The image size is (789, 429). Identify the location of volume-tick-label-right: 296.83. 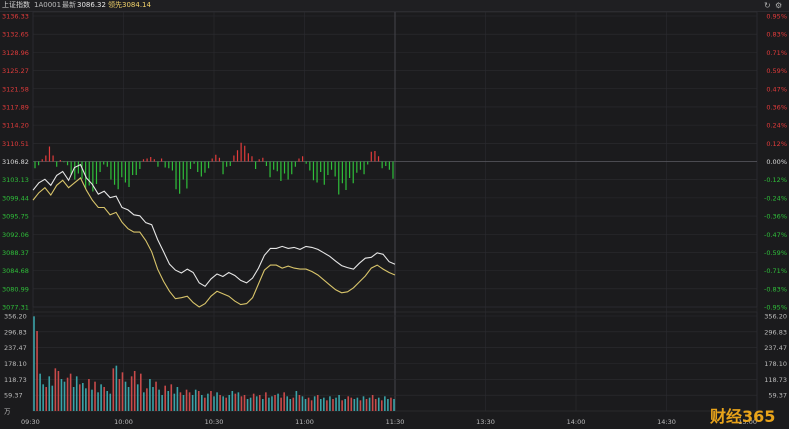
(775, 332).